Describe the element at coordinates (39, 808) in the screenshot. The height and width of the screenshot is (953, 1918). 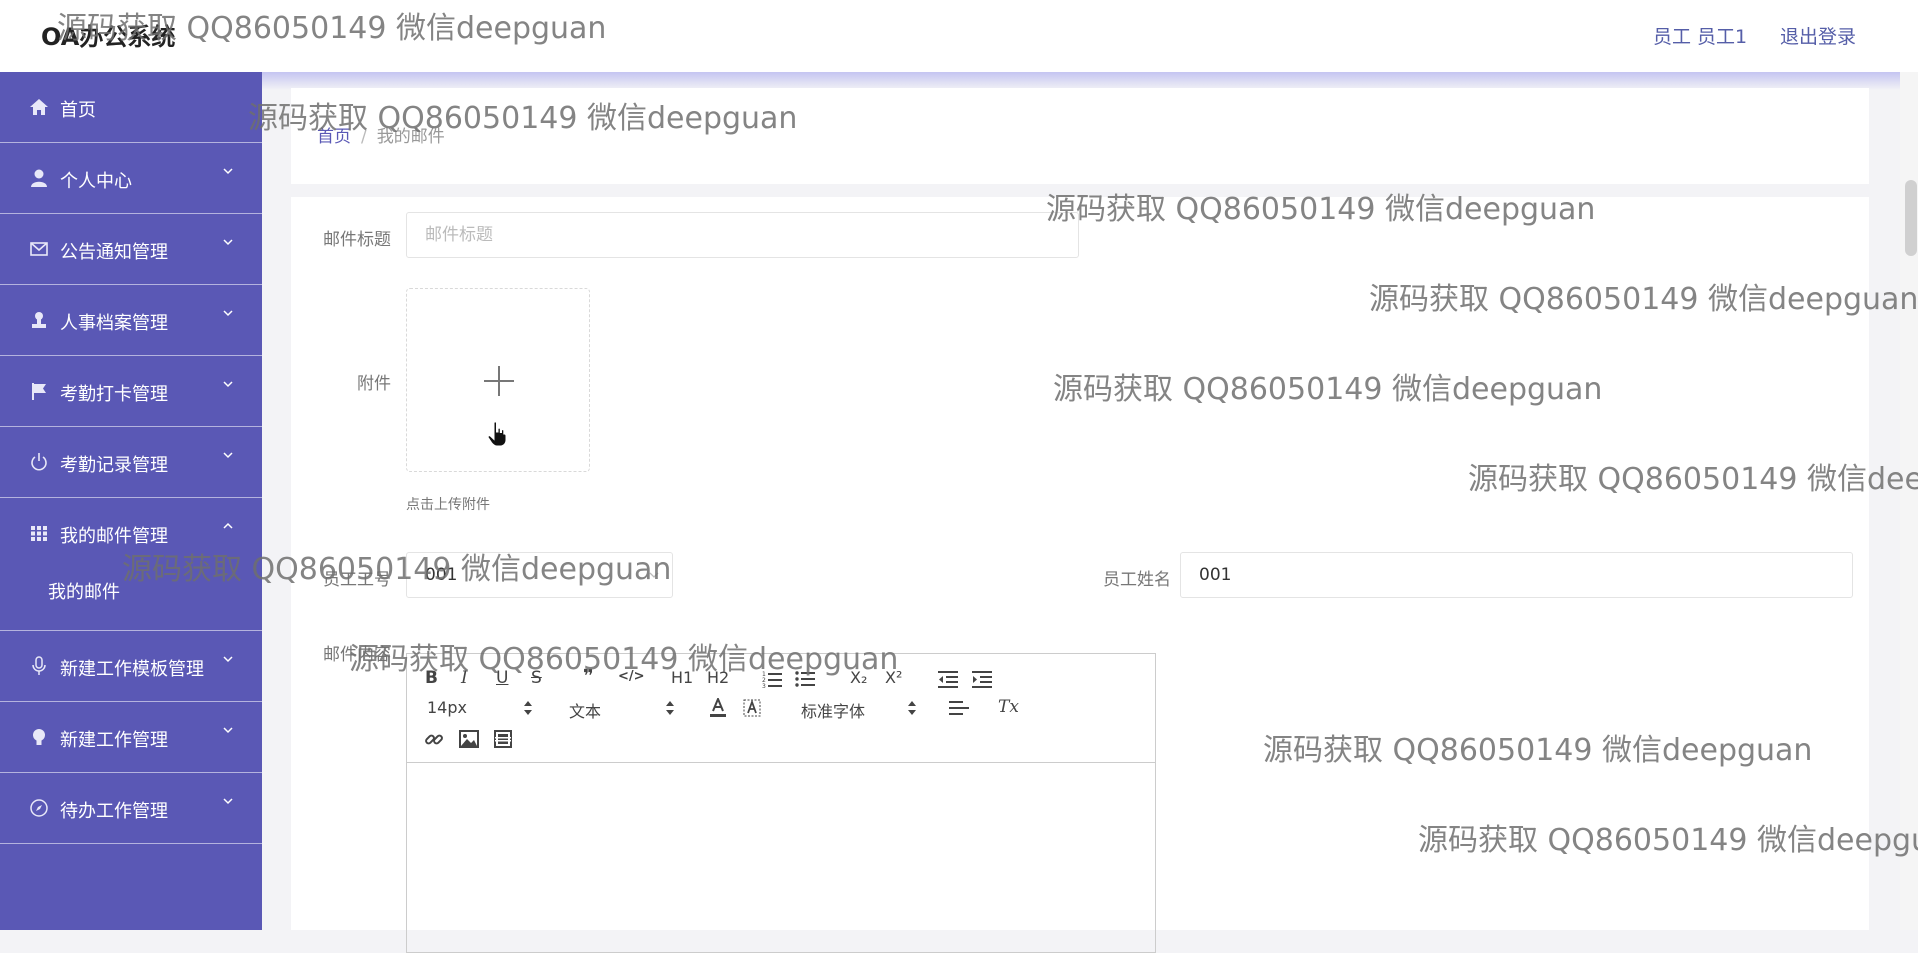
I see `compass-icon` at that location.